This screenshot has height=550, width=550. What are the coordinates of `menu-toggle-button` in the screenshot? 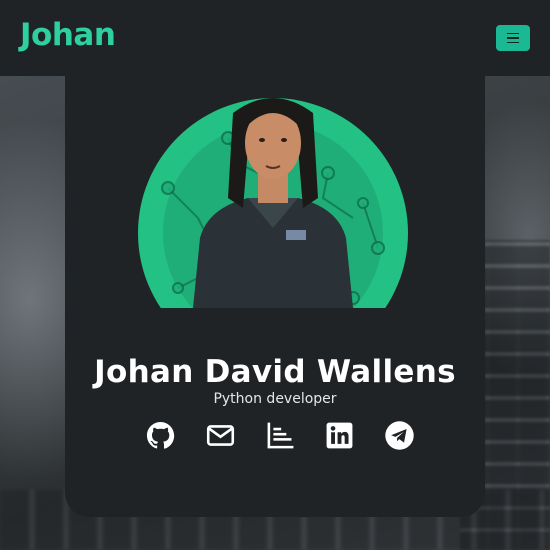 It's located at (513, 38).